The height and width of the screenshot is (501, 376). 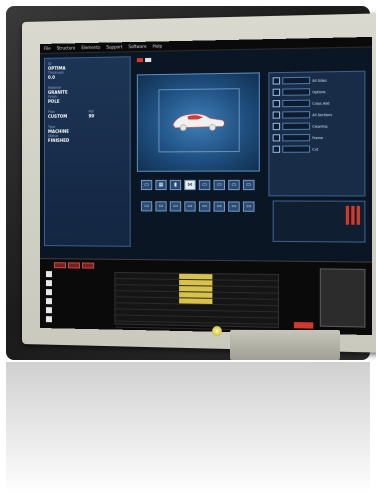 What do you see at coordinates (66, 47) in the screenshot?
I see `menu-item: Structure` at bounding box center [66, 47].